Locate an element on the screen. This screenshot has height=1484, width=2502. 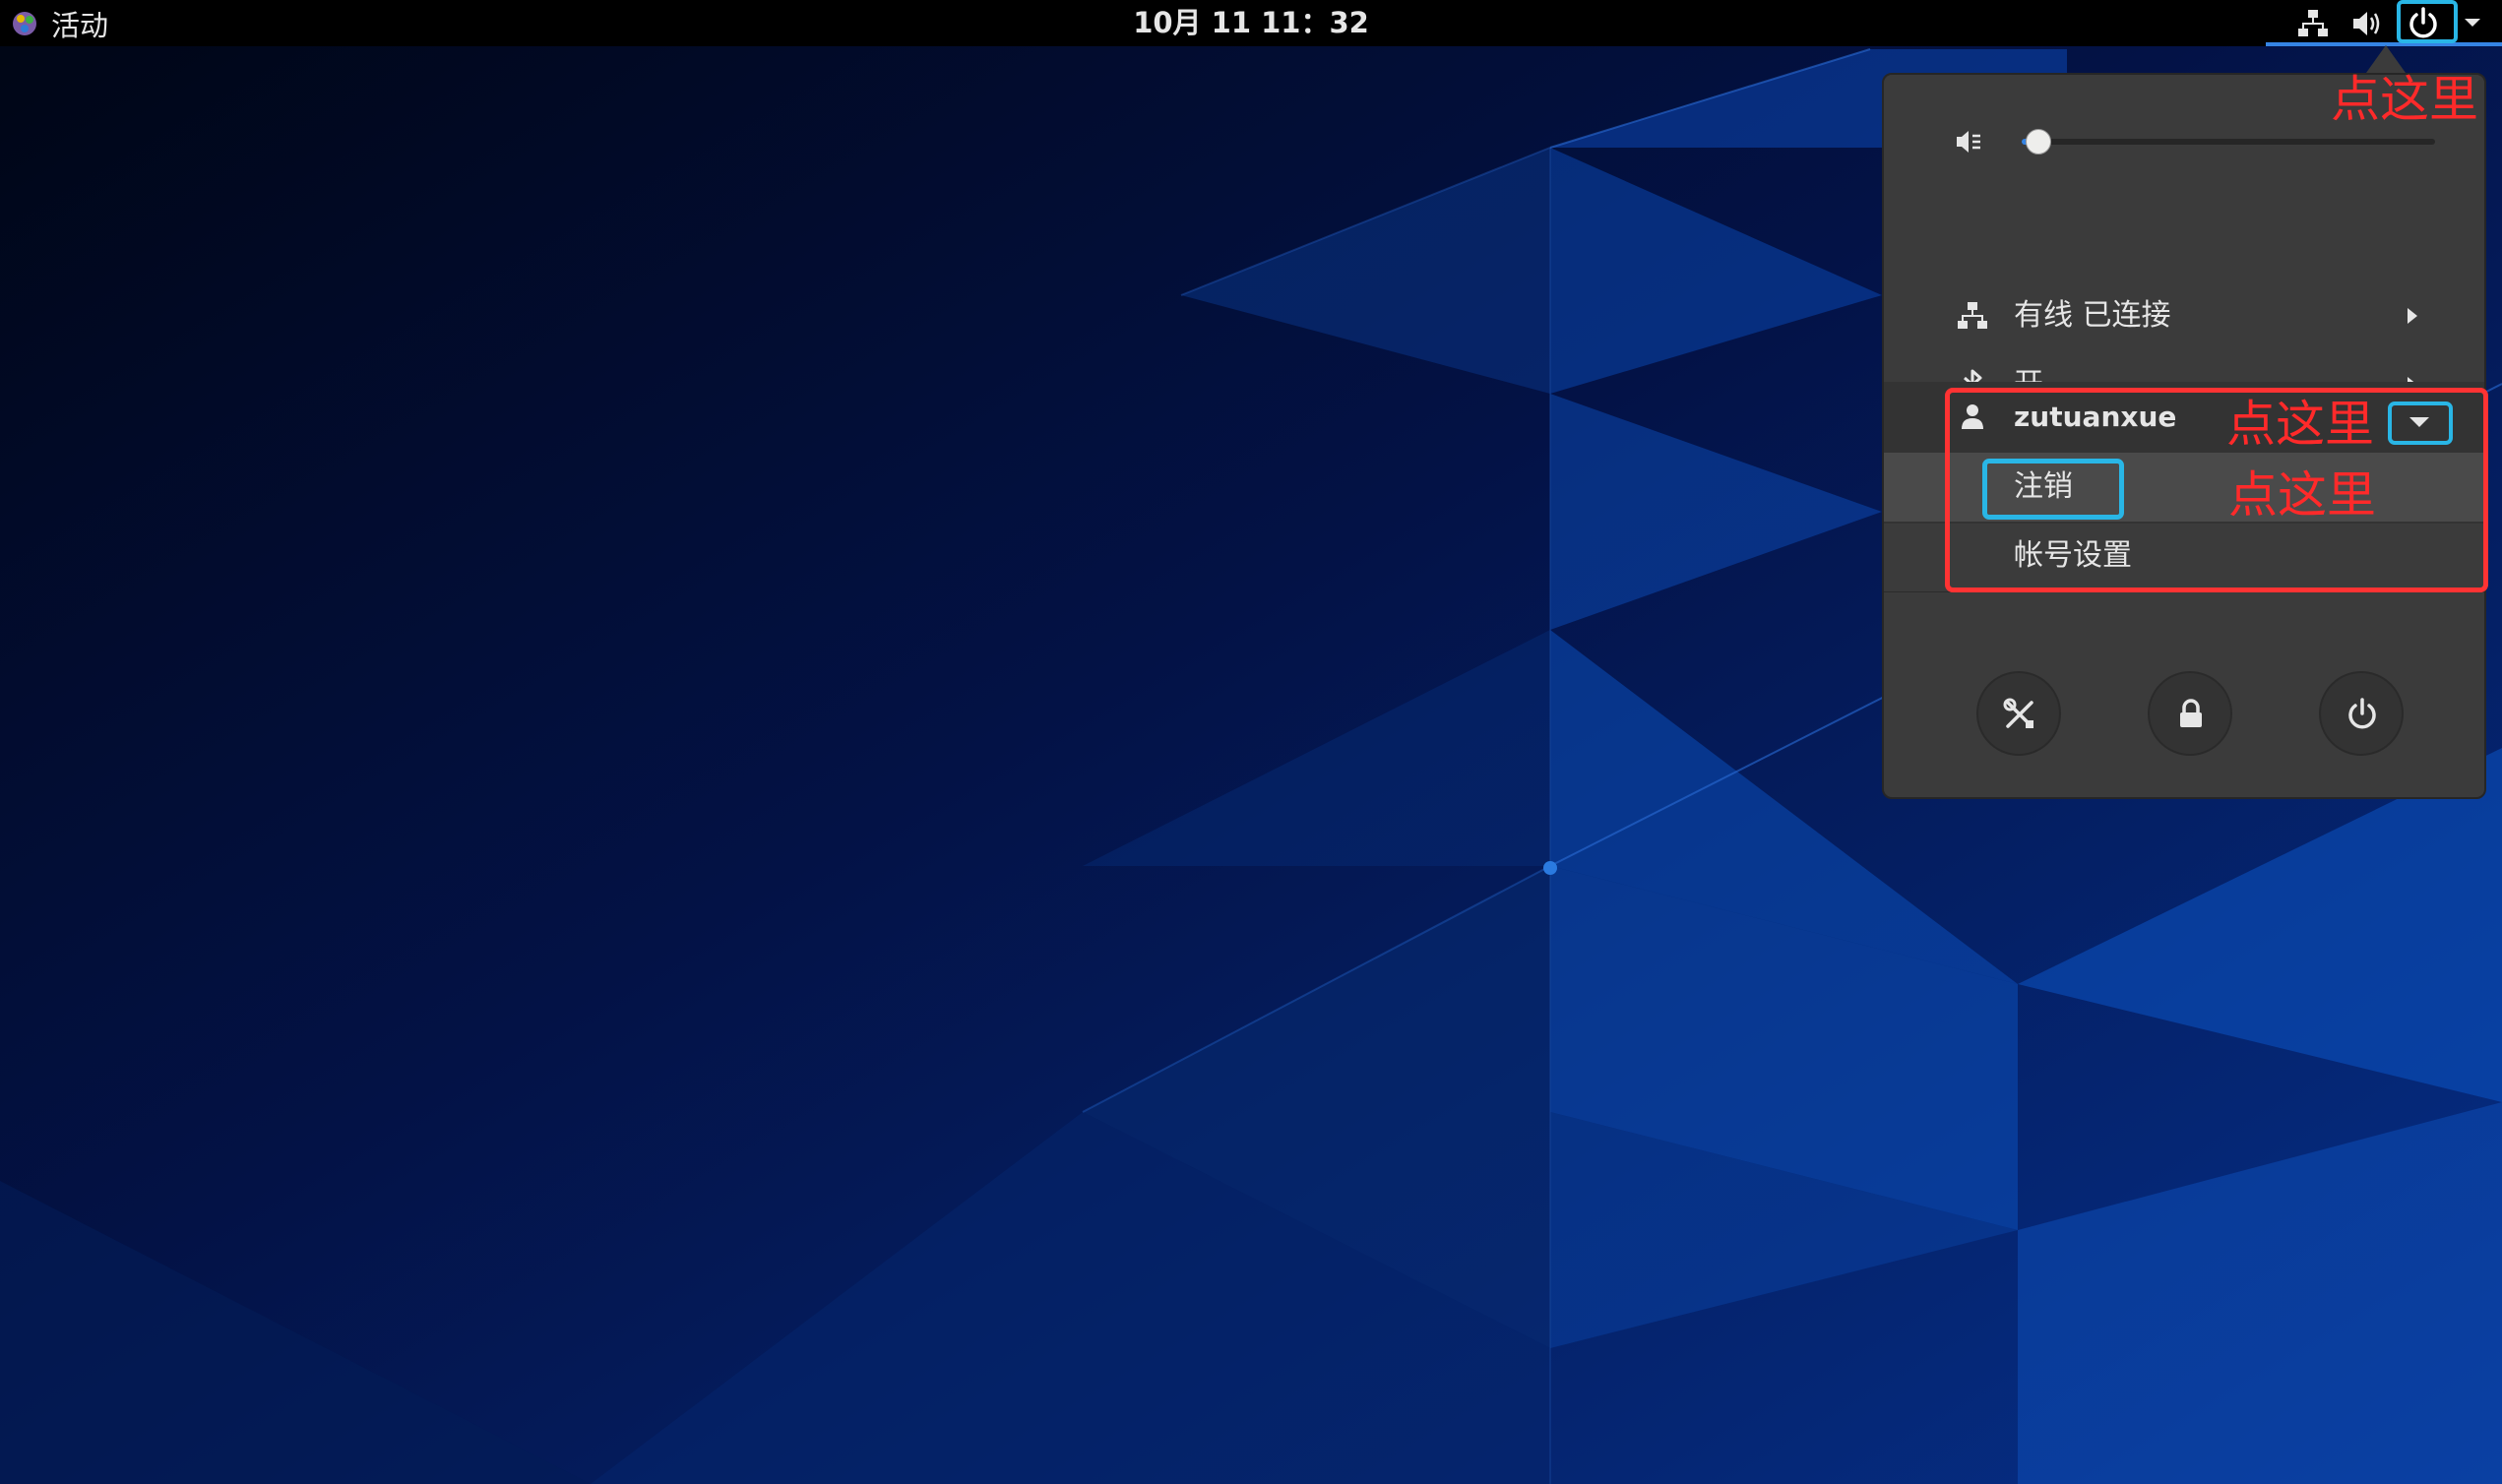
power-annotation-box is located at coordinates (2427, 22).